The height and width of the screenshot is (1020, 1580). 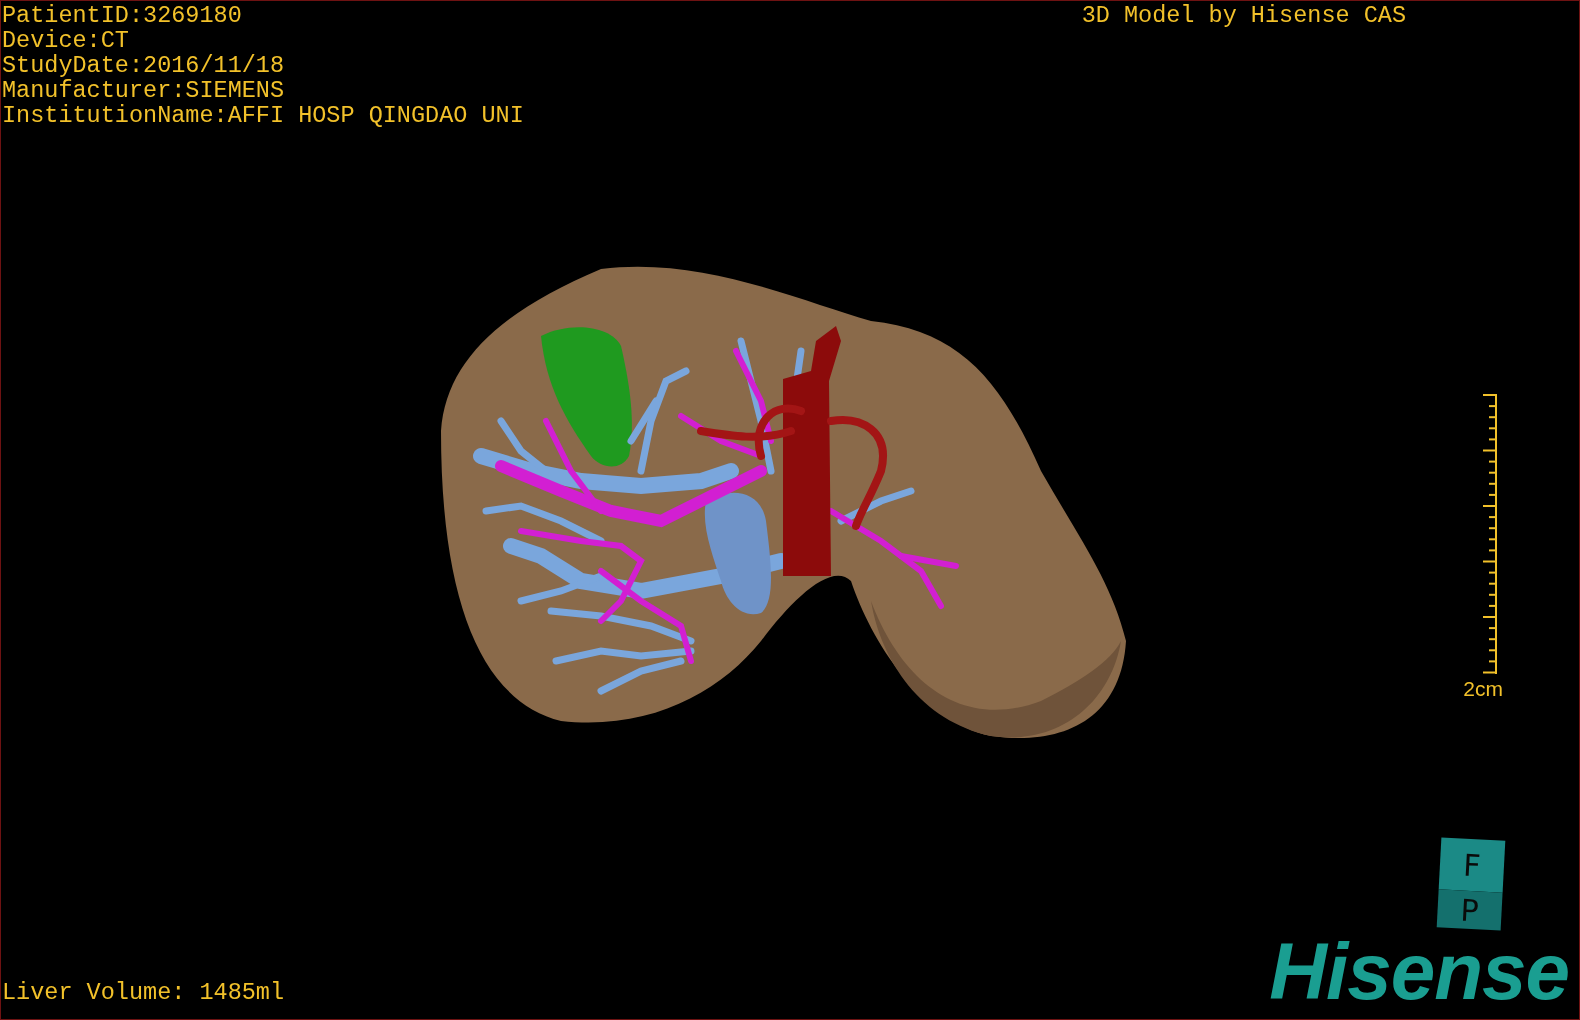 What do you see at coordinates (1469, 910) in the screenshot?
I see `cube-face: P` at bounding box center [1469, 910].